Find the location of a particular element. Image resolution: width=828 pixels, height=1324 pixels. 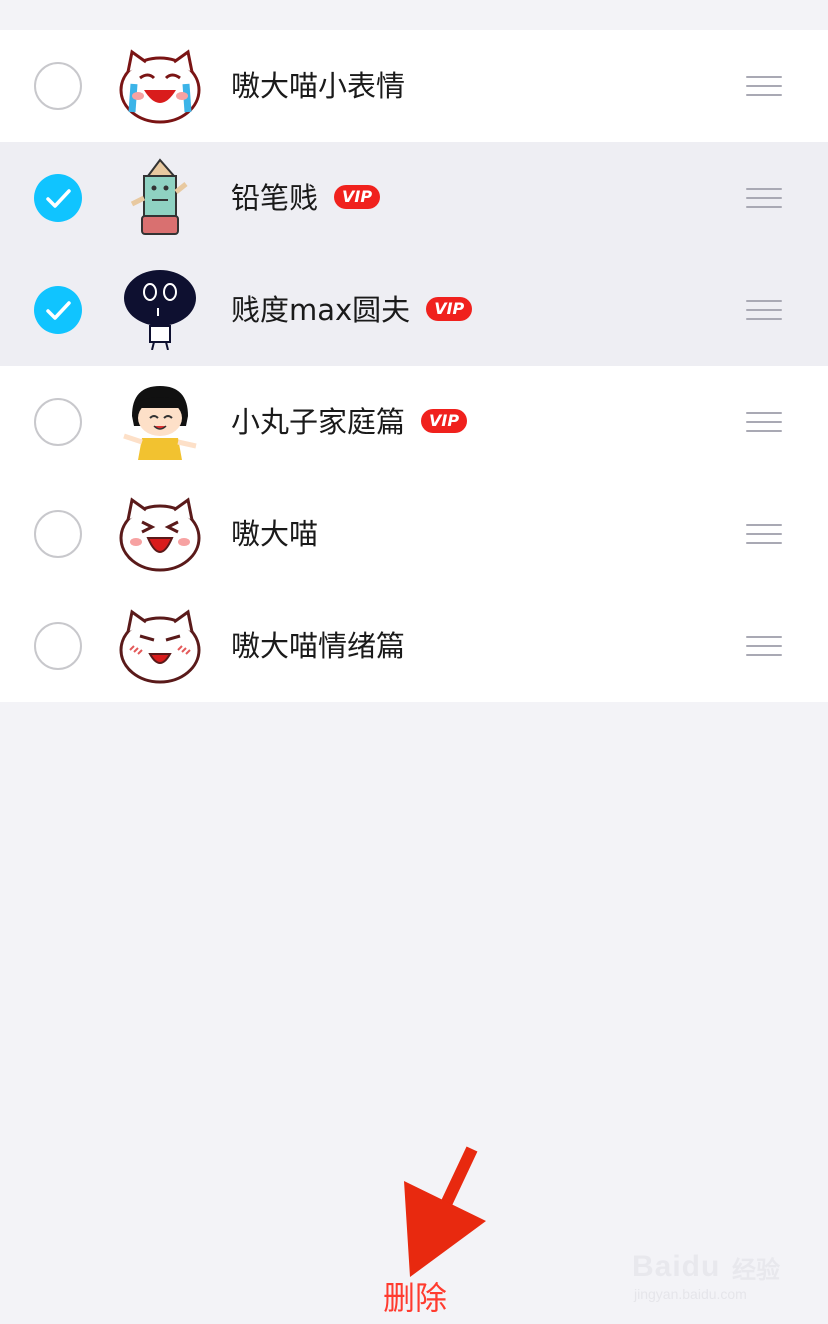

watermark-brand: Baidu is located at coordinates (676, 1266).